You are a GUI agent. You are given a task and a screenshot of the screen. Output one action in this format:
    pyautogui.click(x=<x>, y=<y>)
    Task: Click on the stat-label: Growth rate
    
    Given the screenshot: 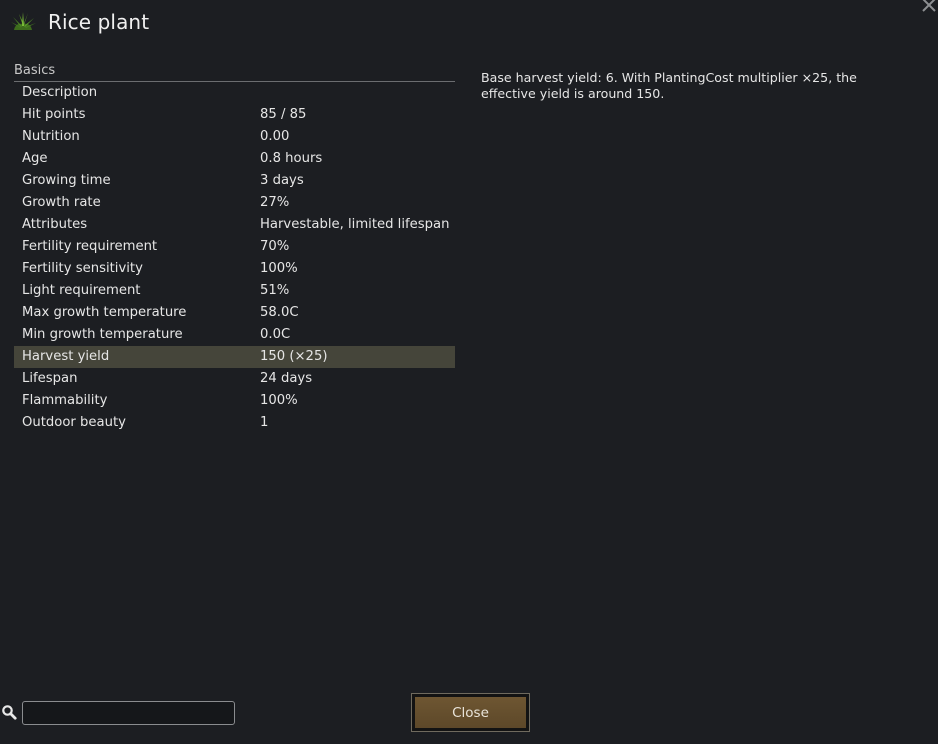 What is the action you would take?
    pyautogui.click(x=61, y=202)
    